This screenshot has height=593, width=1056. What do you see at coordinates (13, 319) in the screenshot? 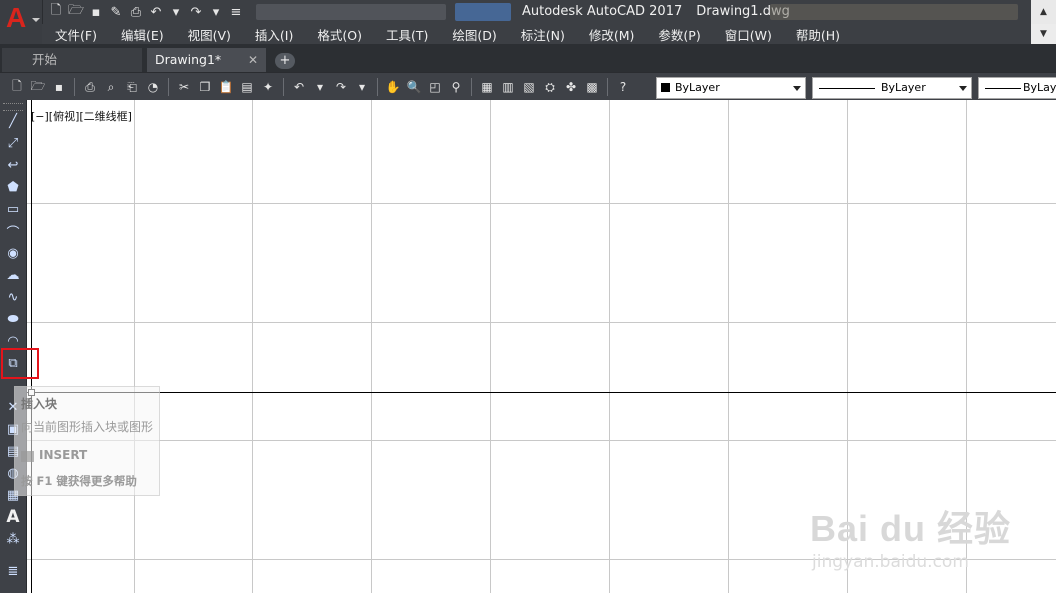
I see `ellipse-icon: ⬬` at bounding box center [13, 319].